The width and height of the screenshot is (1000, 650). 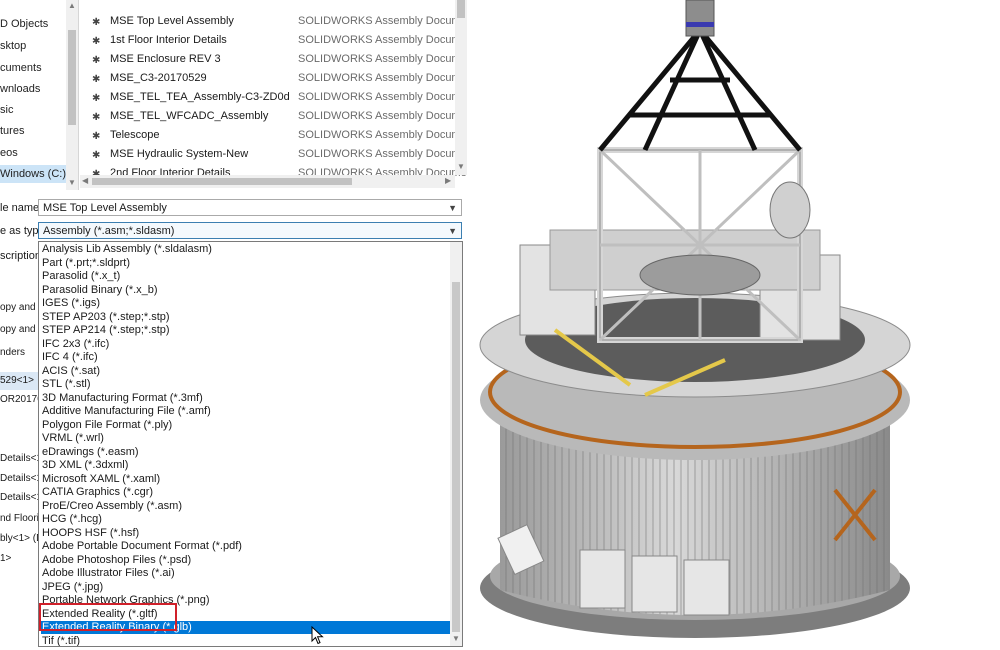 I want to click on type-option: ProE/Creo Assembly (*.asm), so click(x=111, y=506).